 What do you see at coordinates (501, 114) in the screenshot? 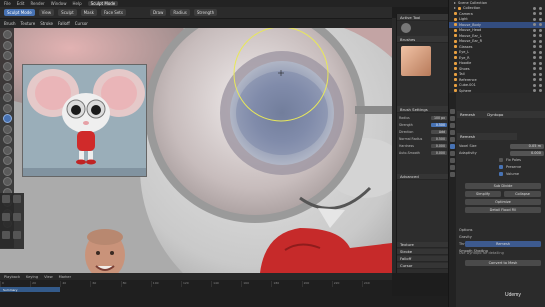
I see `remesh-header: Remesh Dyntopo` at bounding box center [501, 114].